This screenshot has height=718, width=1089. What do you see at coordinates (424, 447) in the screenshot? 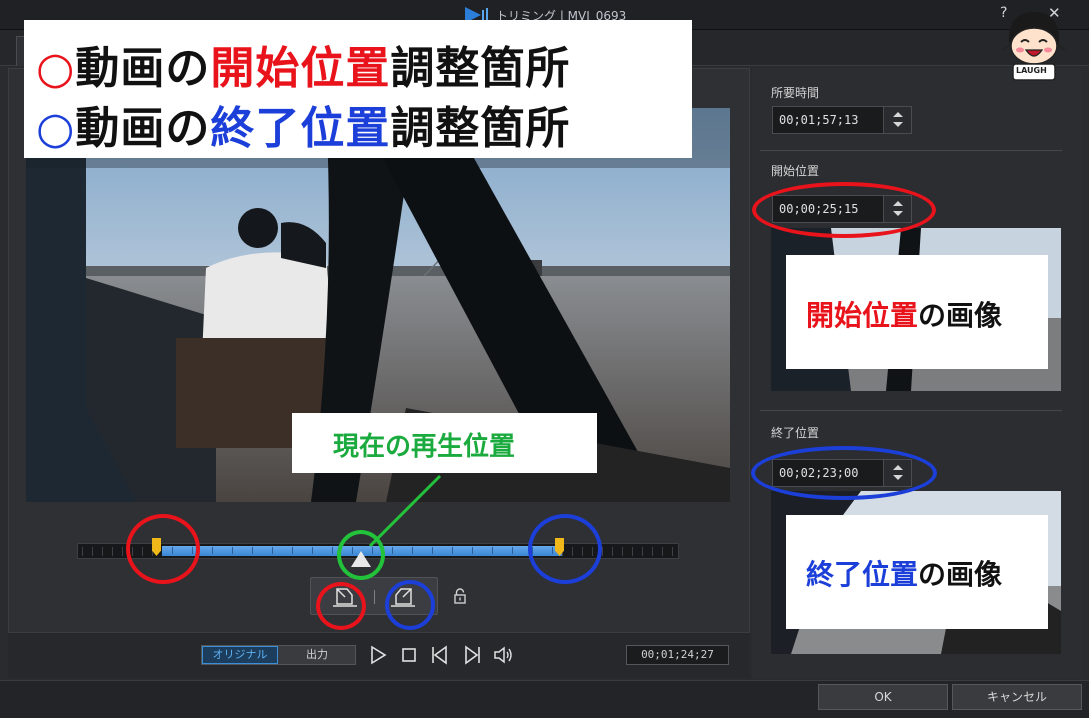
I see `playhead-caption: 現在の再生位置` at bounding box center [424, 447].